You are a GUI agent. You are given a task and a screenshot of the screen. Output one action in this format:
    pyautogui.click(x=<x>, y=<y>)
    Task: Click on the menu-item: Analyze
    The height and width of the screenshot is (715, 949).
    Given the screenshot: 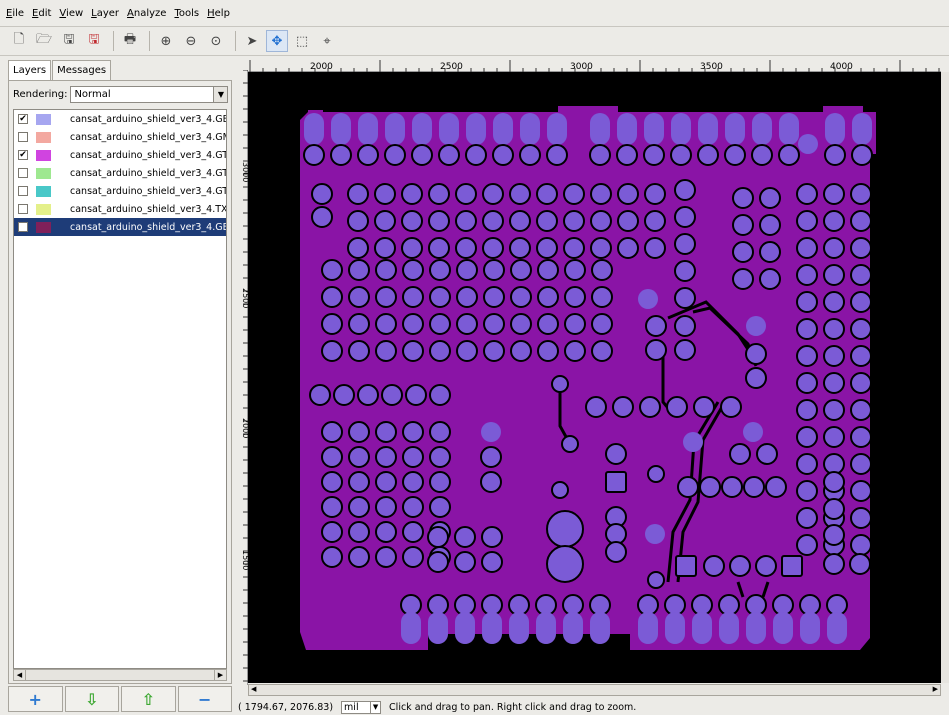 What is the action you would take?
    pyautogui.click(x=146, y=13)
    